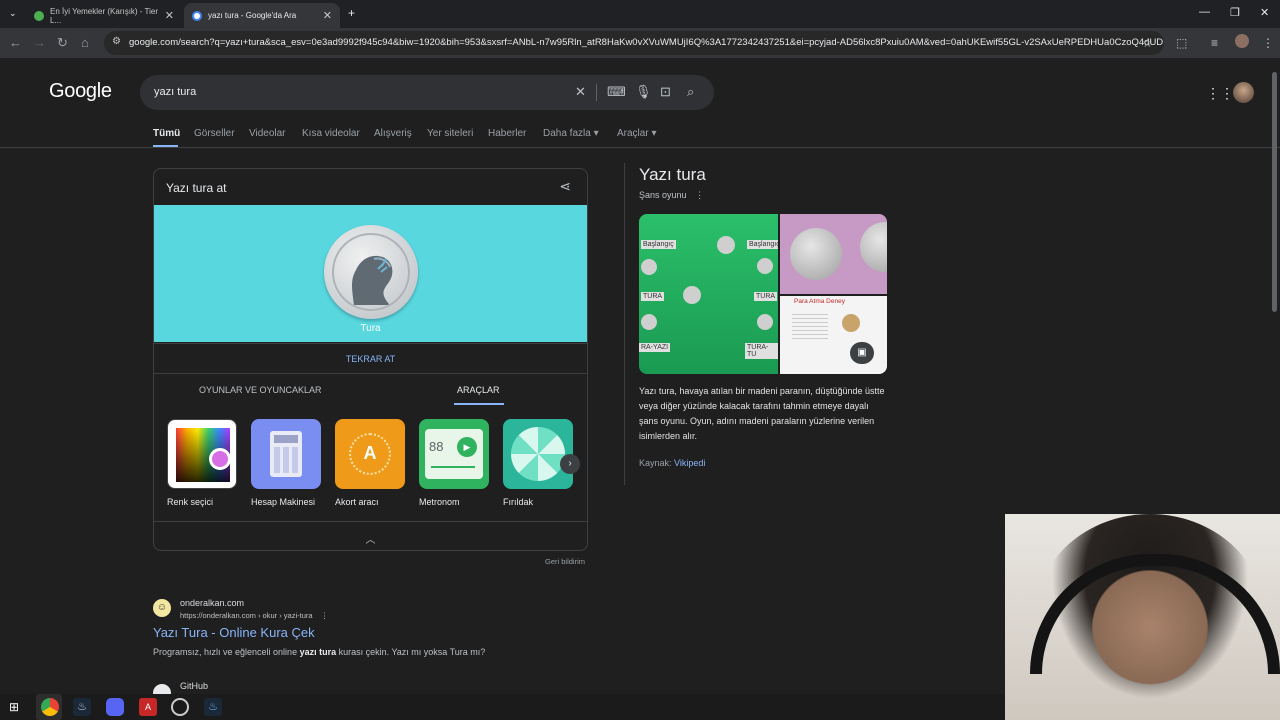 The width and height of the screenshot is (1280, 720). What do you see at coordinates (689, 463) in the screenshot?
I see `wikipedia-link: Vikipedi` at bounding box center [689, 463].